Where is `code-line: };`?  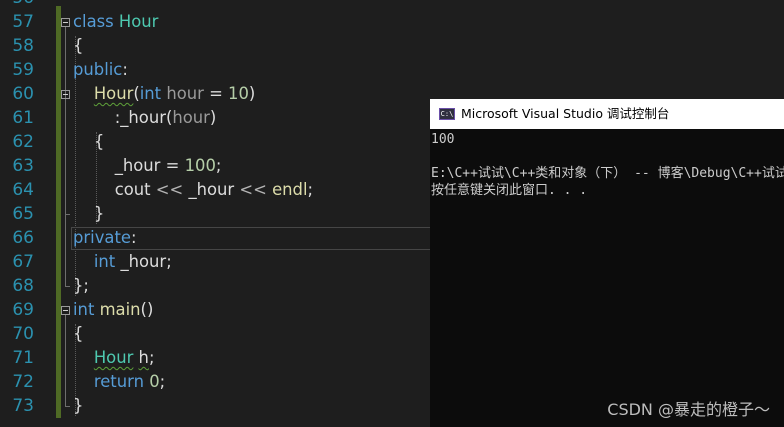
code-line: }; is located at coordinates (81, 286).